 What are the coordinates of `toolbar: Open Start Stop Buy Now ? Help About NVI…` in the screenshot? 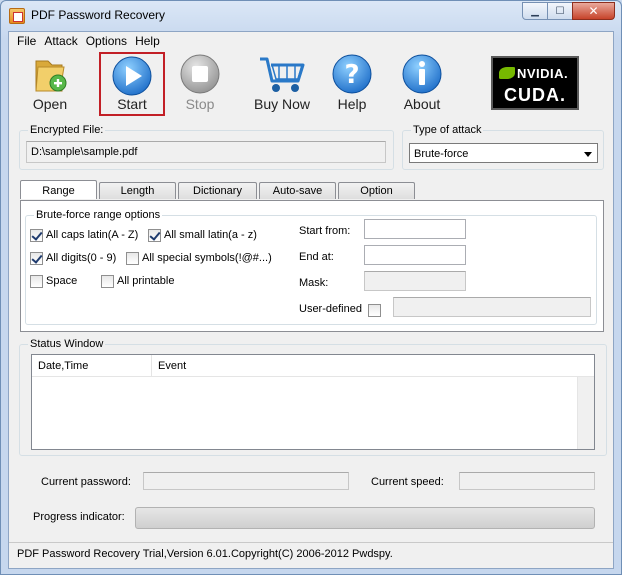 It's located at (311, 85).